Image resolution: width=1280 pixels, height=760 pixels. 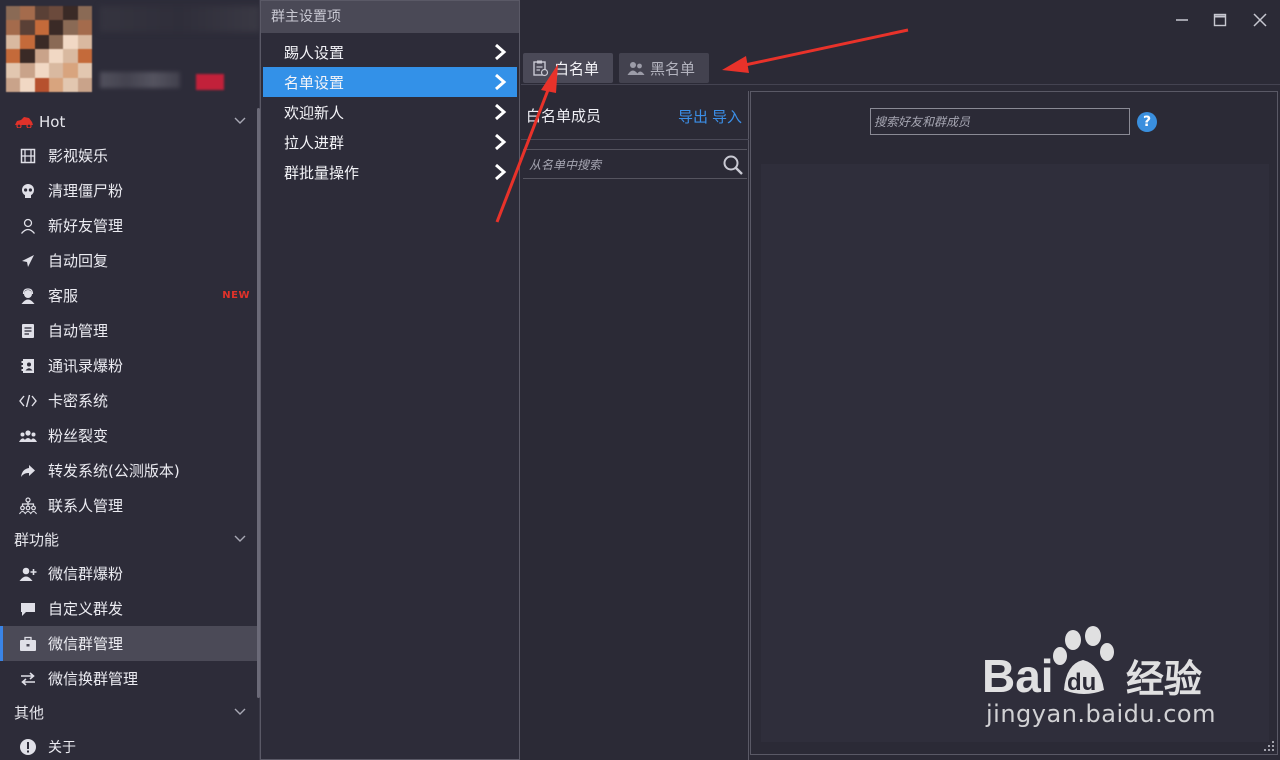 What do you see at coordinates (129, 678) in the screenshot?
I see `sidebar-item-swap-group: 微信换群管理` at bounding box center [129, 678].